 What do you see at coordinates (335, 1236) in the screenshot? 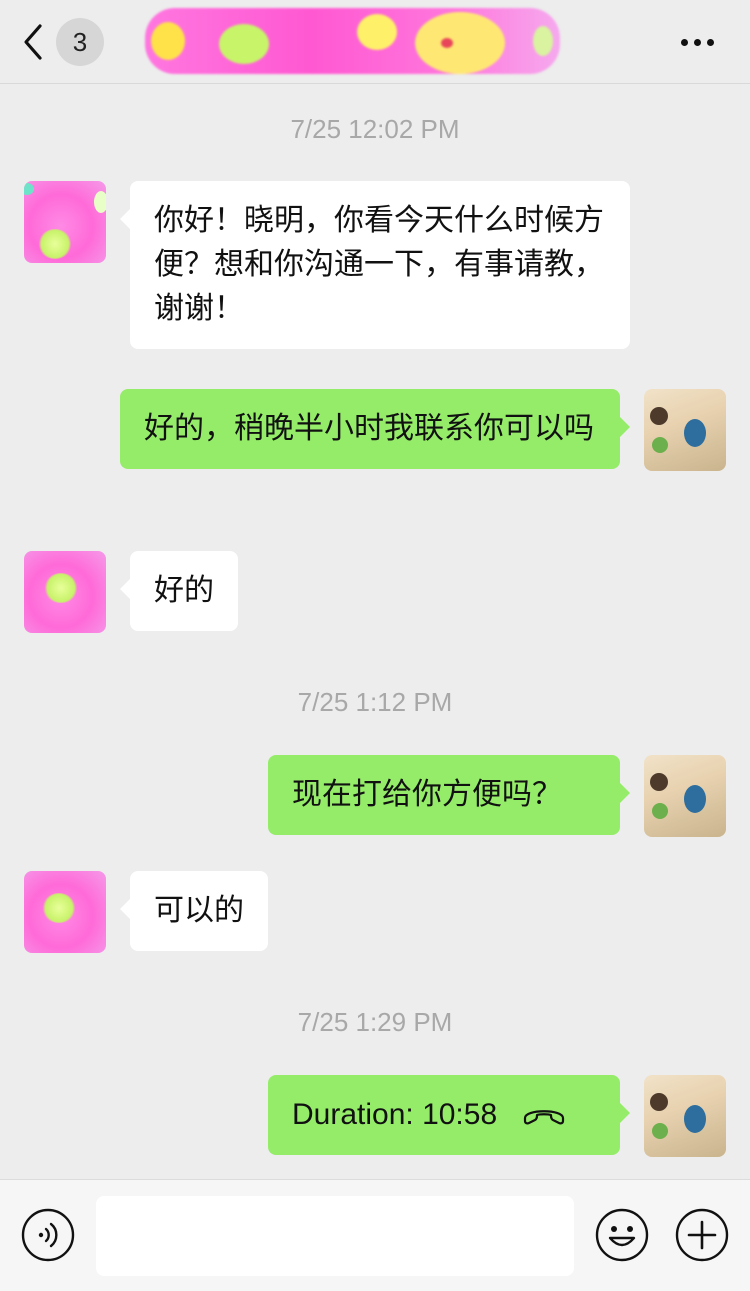
I see `message-input` at bounding box center [335, 1236].